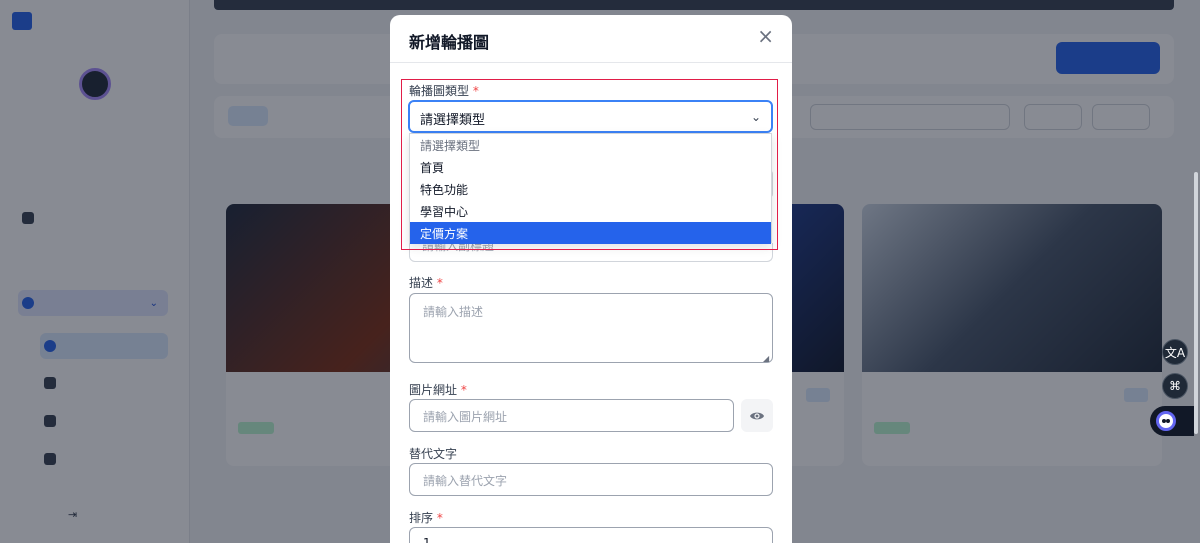  What do you see at coordinates (1175, 352) in the screenshot?
I see `translate-icon: 文A` at bounding box center [1175, 352].